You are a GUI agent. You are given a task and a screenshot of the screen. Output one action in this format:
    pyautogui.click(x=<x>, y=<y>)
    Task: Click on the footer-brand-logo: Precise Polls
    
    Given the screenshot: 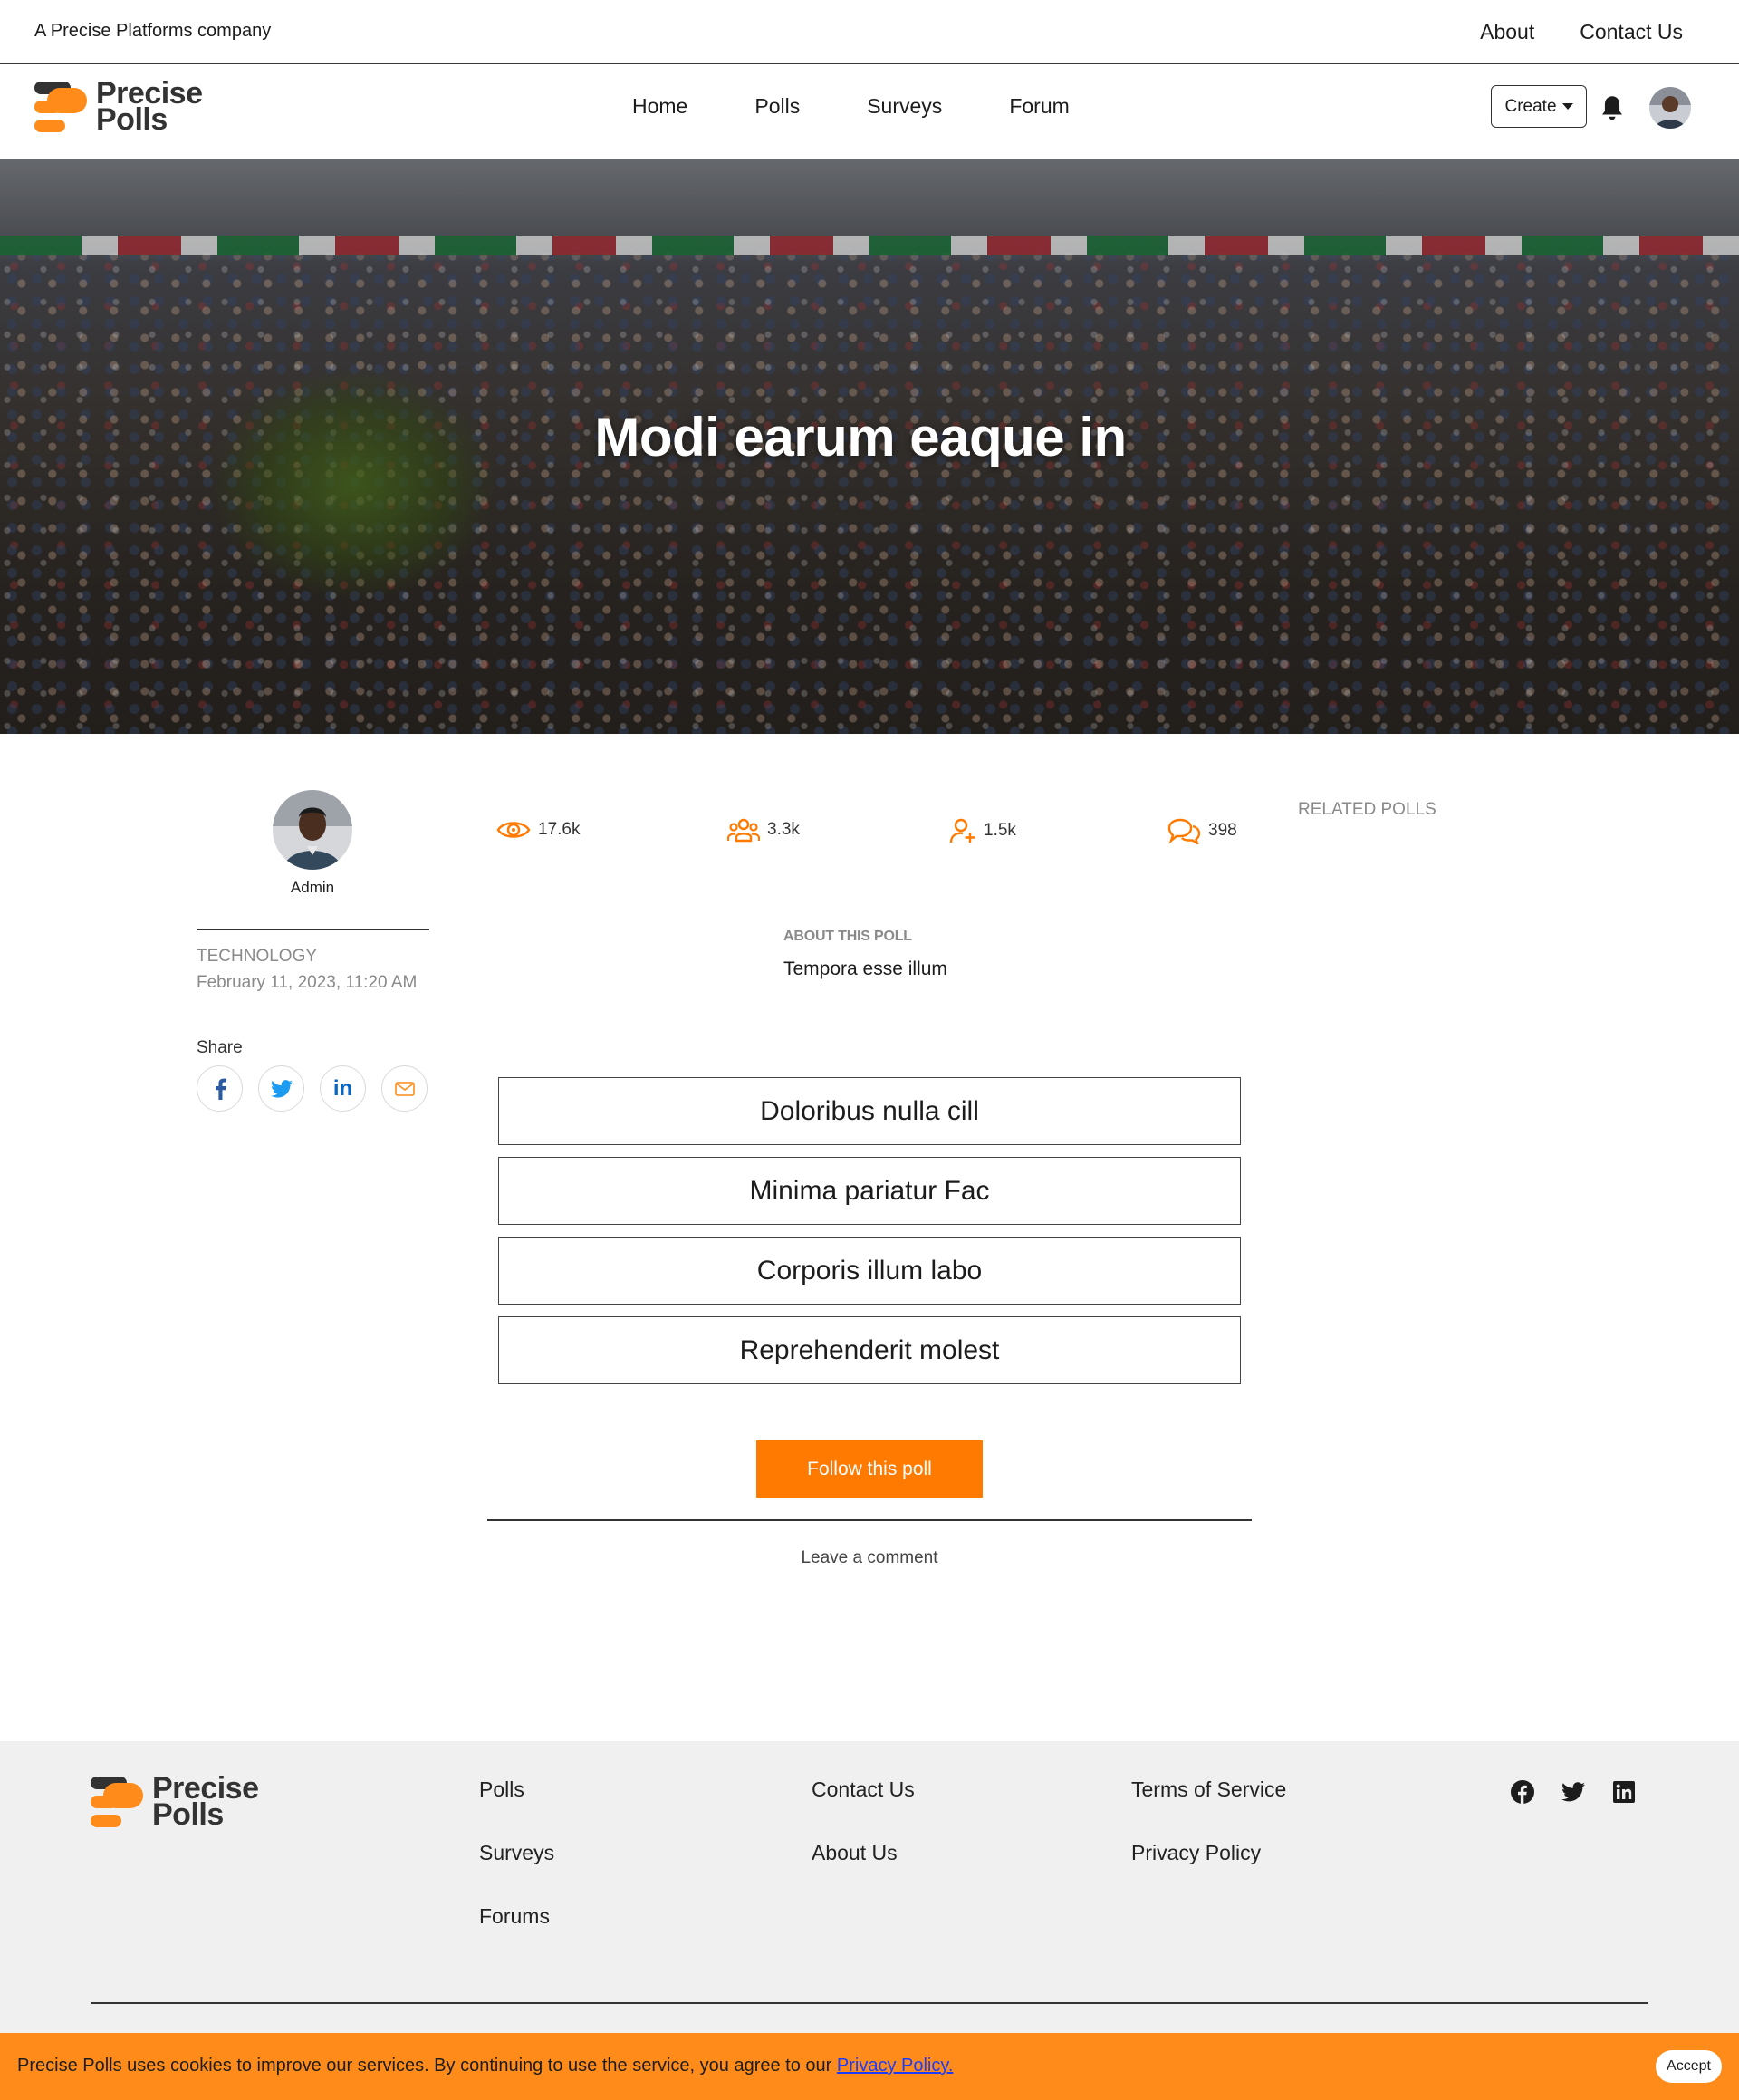 What is the action you would take?
    pyautogui.click(x=175, y=1802)
    